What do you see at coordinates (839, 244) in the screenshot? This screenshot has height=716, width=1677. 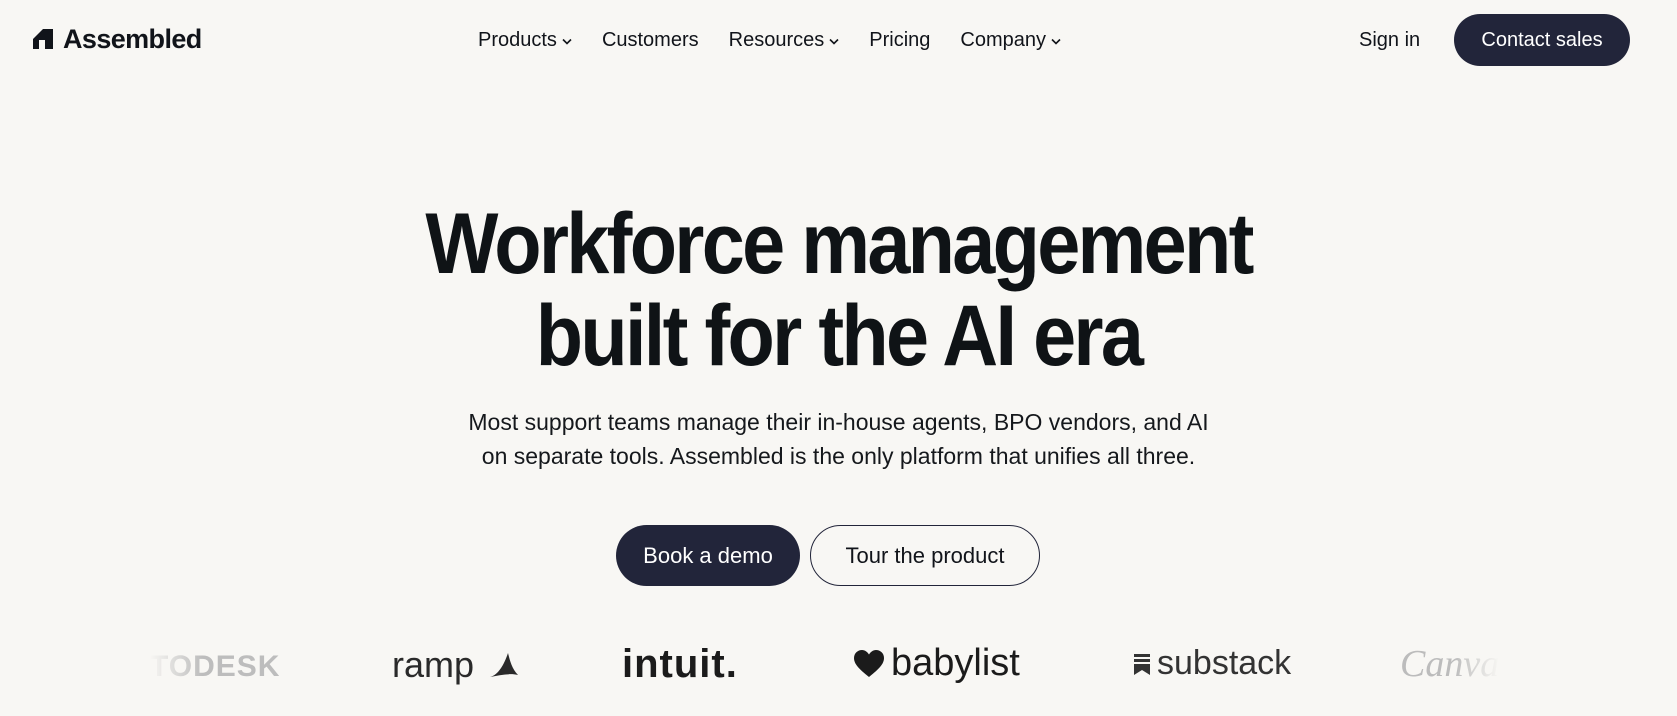 I see `hero-title-line-1: Workforce management` at bounding box center [839, 244].